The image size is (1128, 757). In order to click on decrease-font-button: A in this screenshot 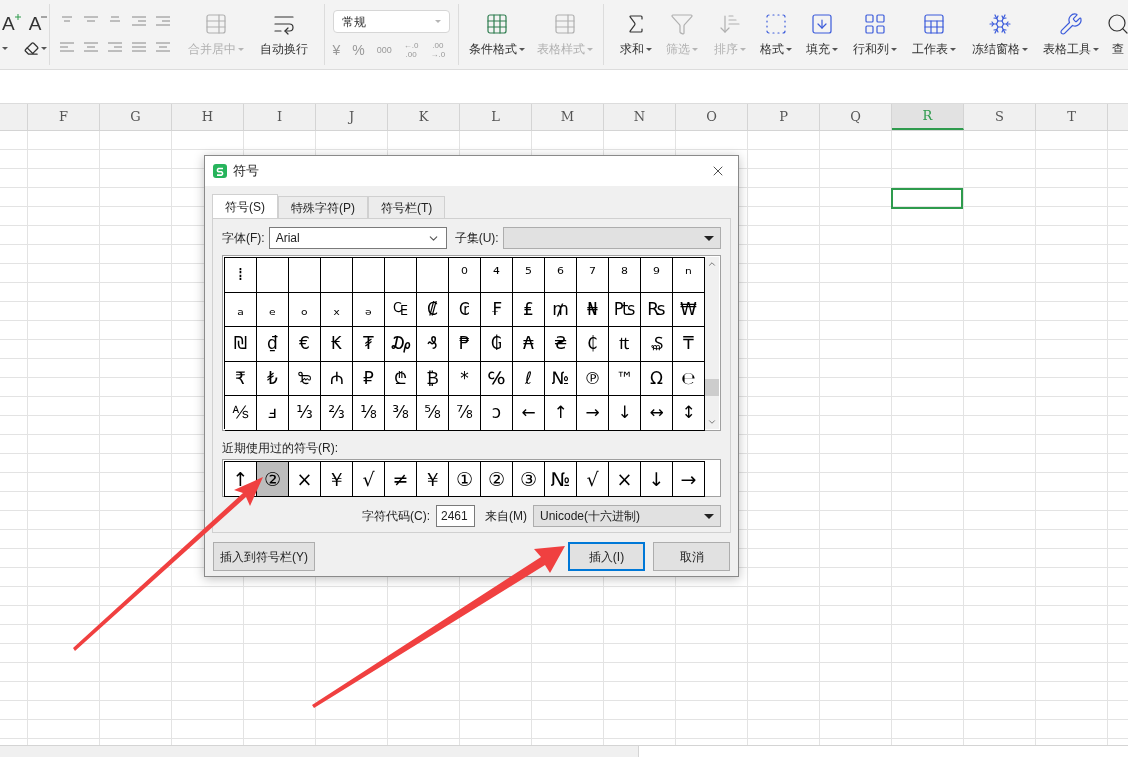, I will do `click(38, 23)`.